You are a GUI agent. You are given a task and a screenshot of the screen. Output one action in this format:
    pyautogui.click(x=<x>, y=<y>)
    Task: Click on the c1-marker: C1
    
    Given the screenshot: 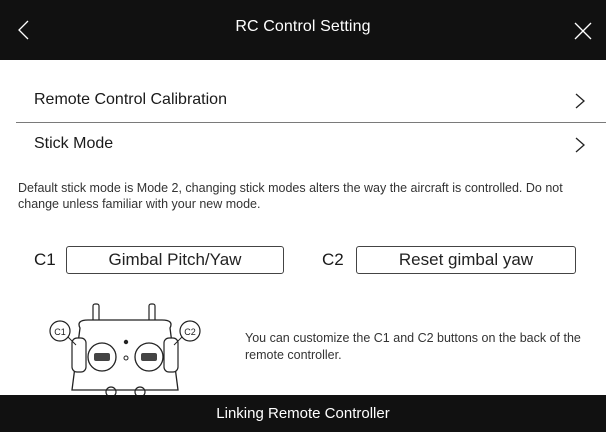 What is the action you would take?
    pyautogui.click(x=60, y=332)
    